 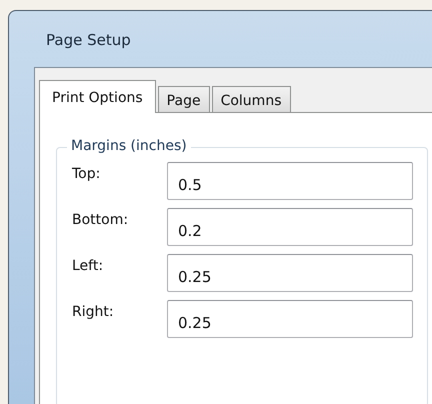 What do you see at coordinates (290, 227) in the screenshot?
I see `input-field: 0.2` at bounding box center [290, 227].